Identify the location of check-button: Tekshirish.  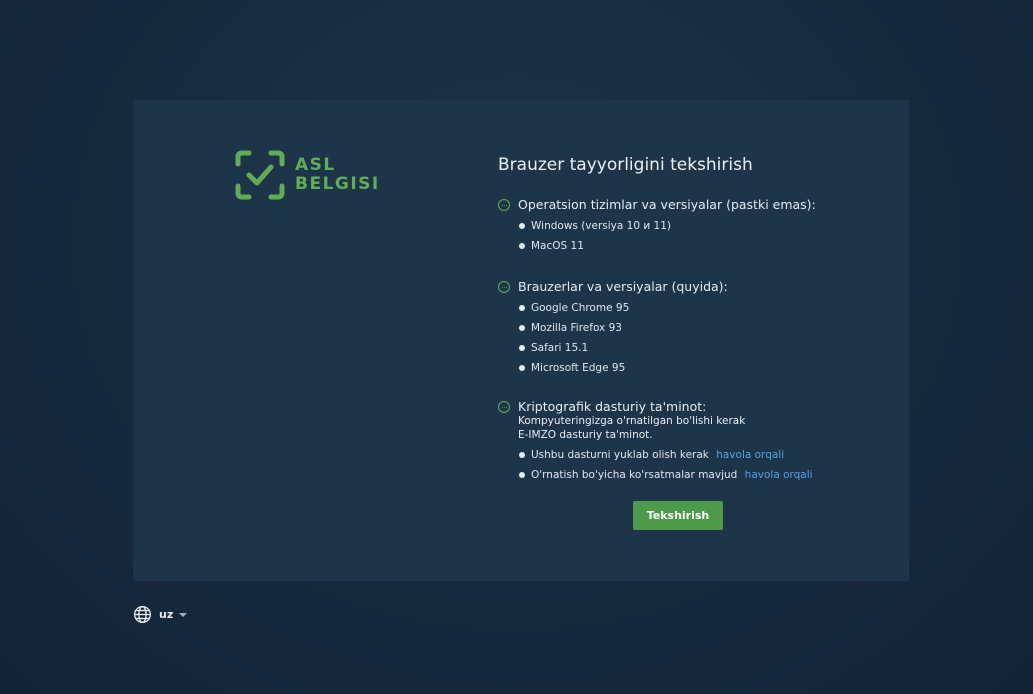
(678, 515).